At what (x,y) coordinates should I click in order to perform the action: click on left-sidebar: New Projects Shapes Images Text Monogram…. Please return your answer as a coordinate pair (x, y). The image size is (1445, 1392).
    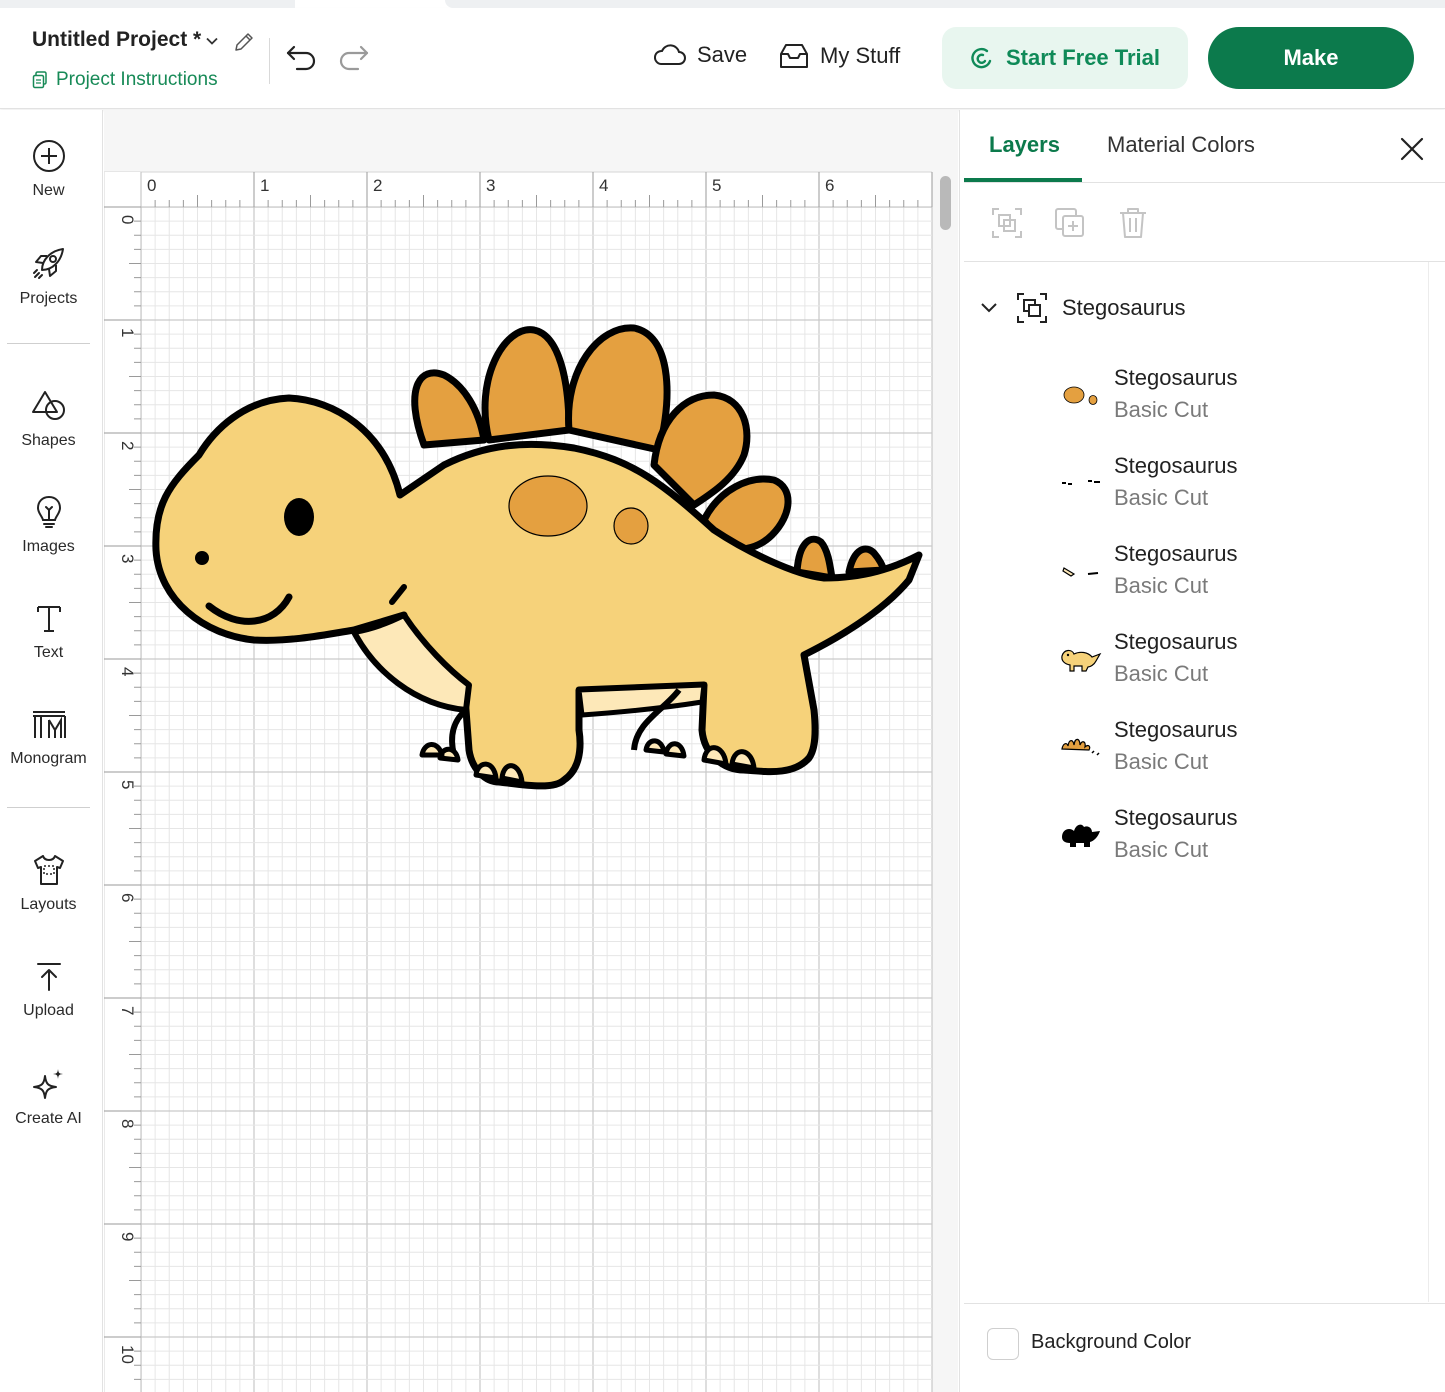
    Looking at the image, I should click on (51, 751).